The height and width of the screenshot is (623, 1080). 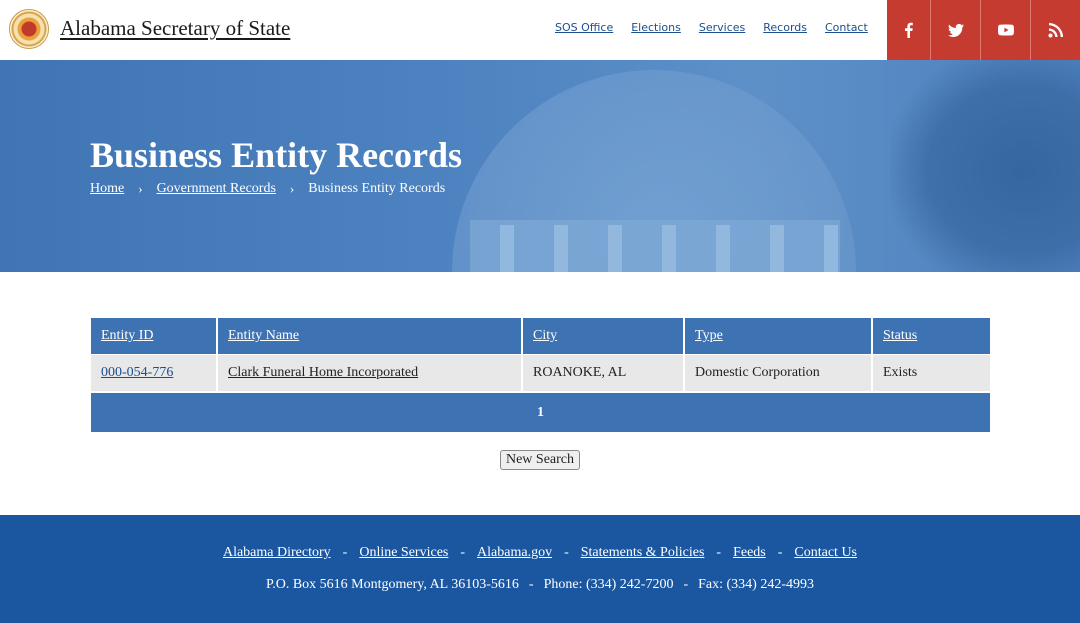 I want to click on rss-icon, so click(x=1055, y=30).